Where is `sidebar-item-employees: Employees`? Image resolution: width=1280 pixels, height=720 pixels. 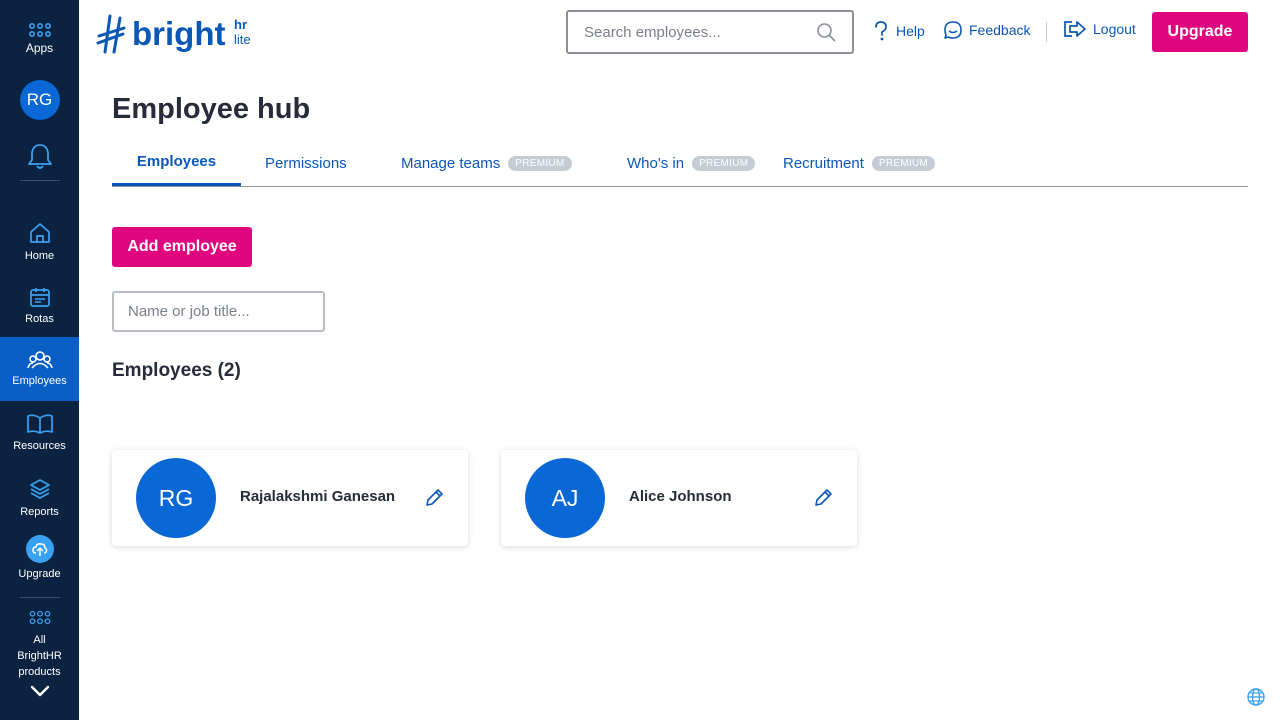
sidebar-item-employees: Employees is located at coordinates (39, 369).